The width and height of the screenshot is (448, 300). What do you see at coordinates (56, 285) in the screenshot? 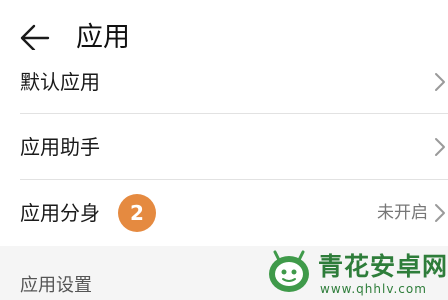
I see `section-title: 应用设置` at bounding box center [56, 285].